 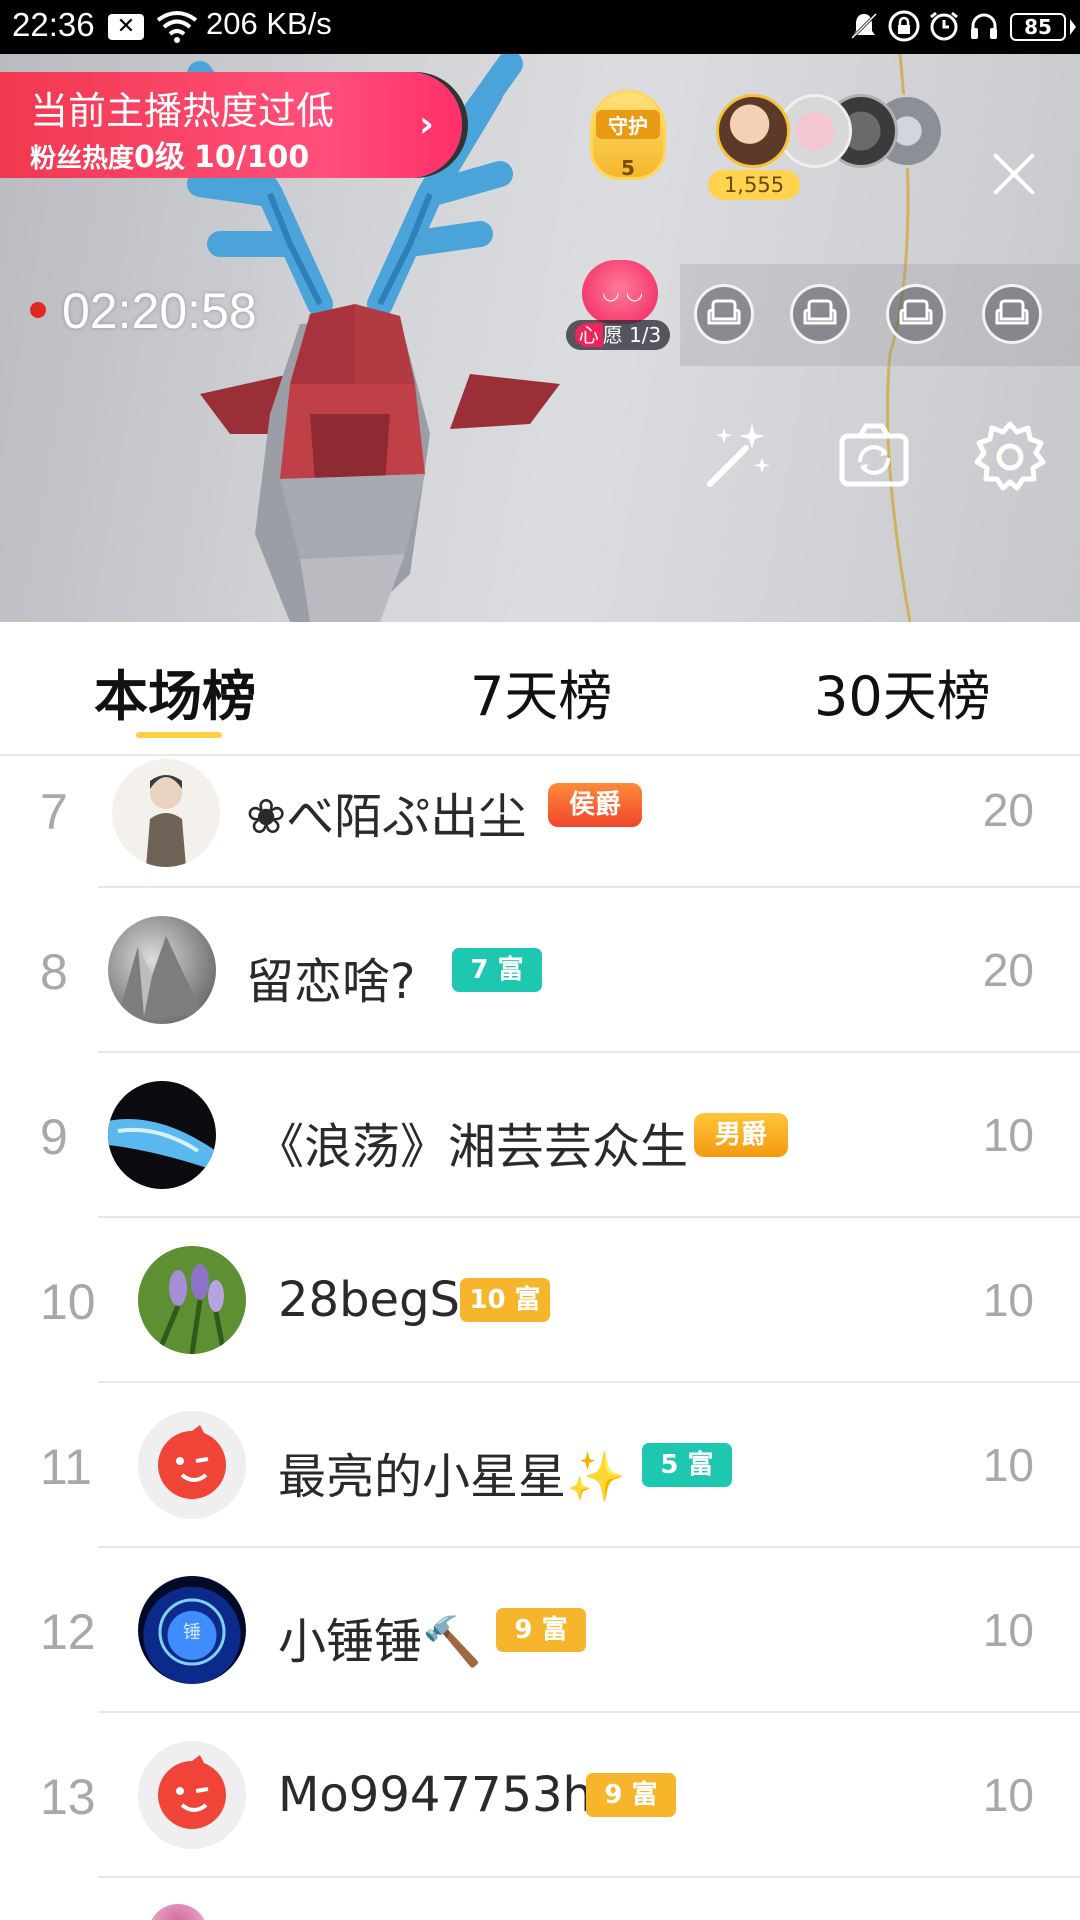 I want to click on recording-dot-icon, so click(x=38, y=310).